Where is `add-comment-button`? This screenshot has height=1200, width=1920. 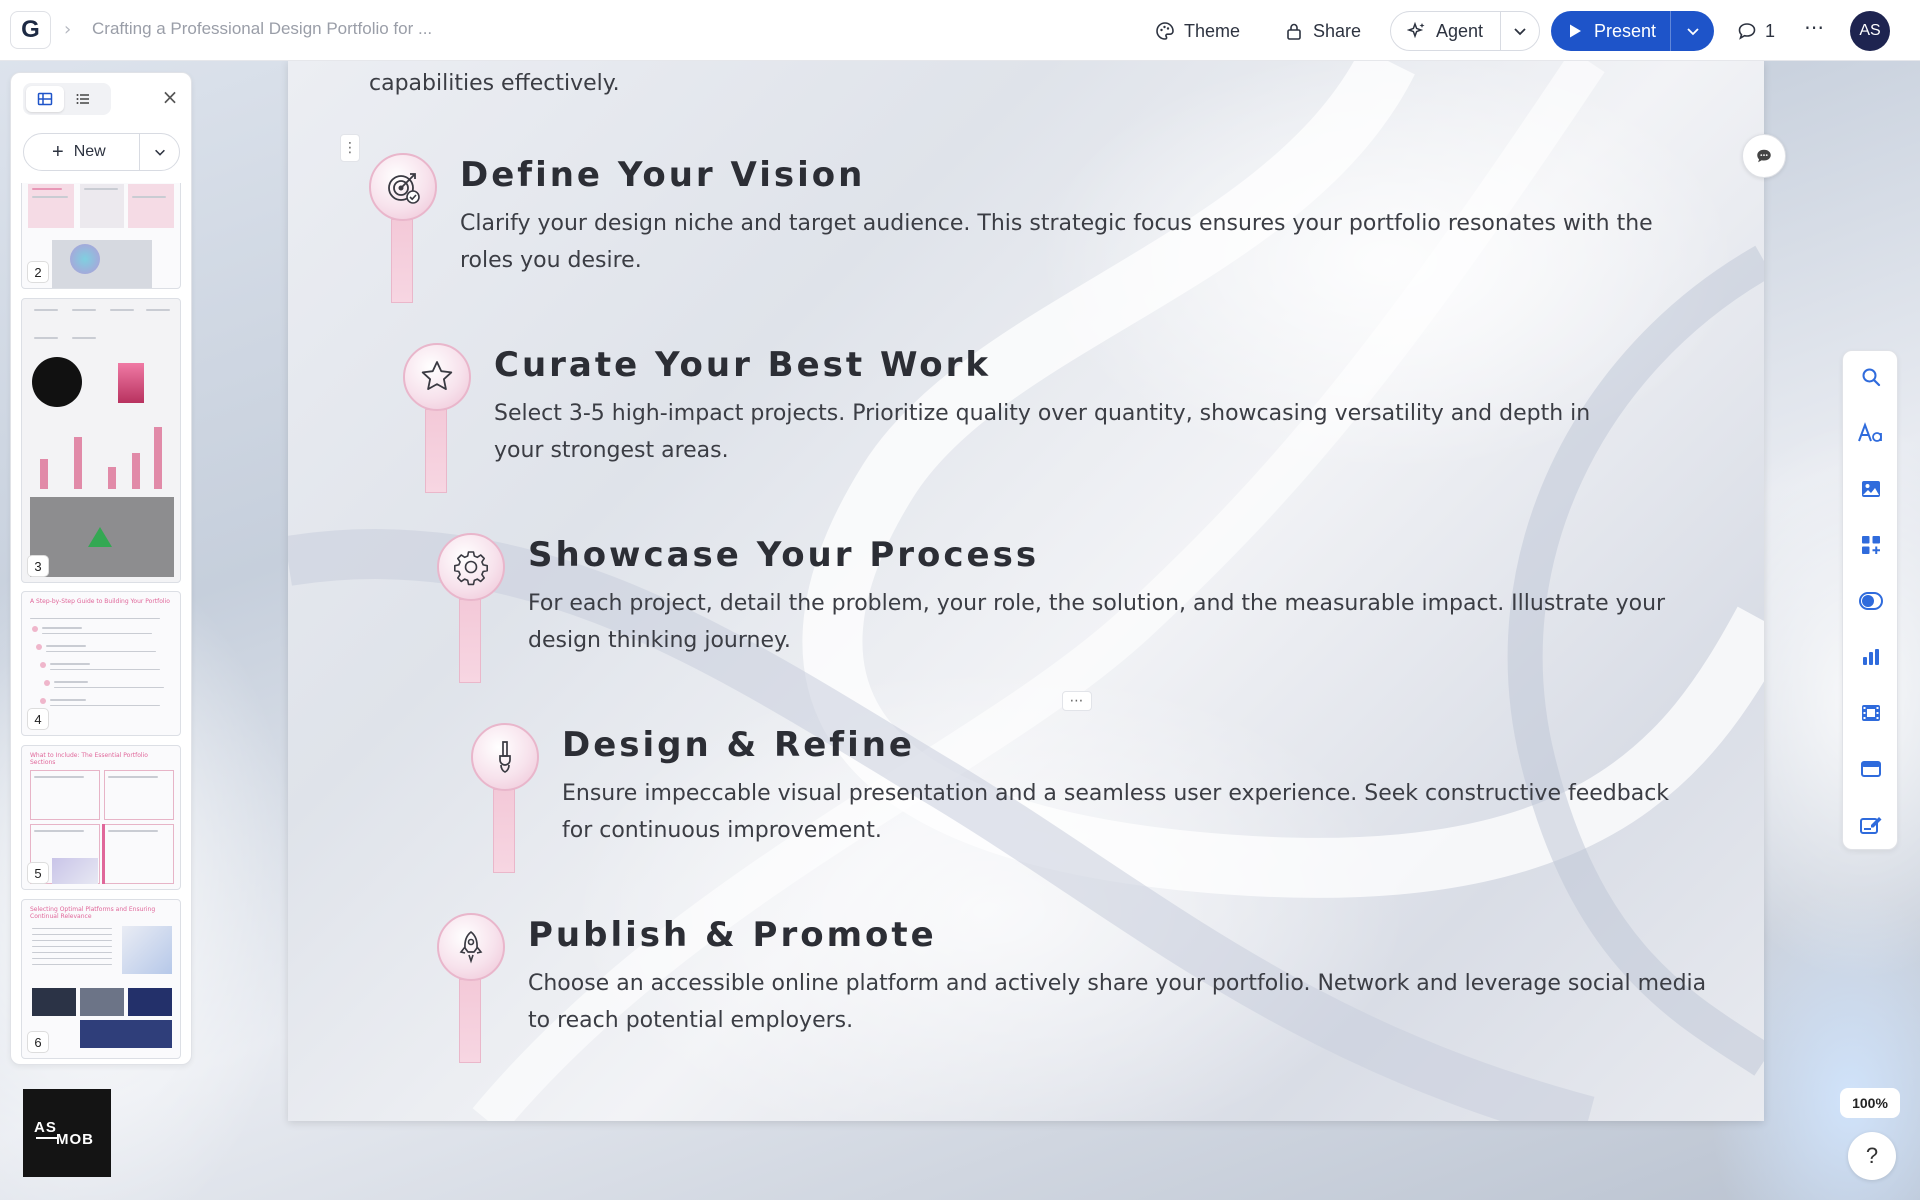 add-comment-button is located at coordinates (1764, 156).